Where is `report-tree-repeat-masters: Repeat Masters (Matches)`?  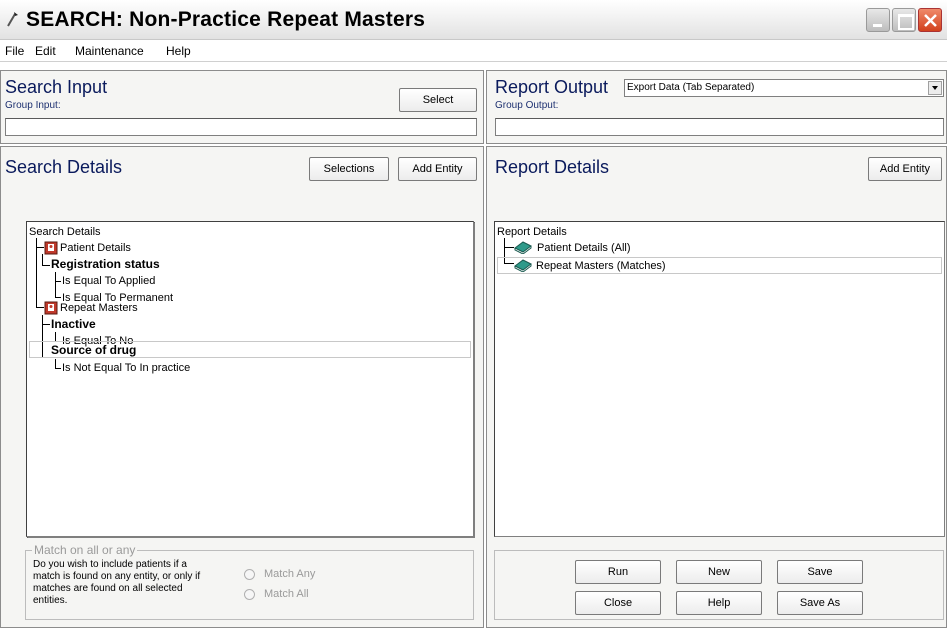 report-tree-repeat-masters: Repeat Masters (Matches) is located at coordinates (719, 265).